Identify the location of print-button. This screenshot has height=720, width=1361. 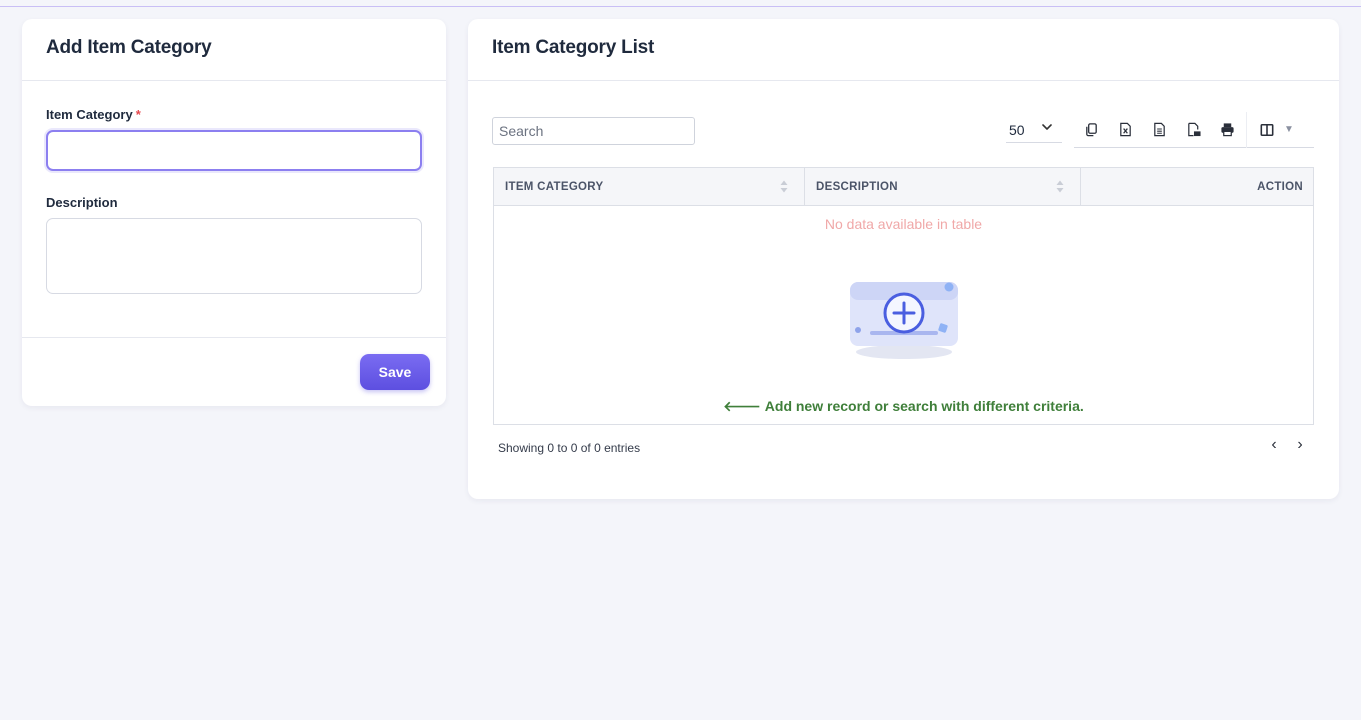
(1227, 130).